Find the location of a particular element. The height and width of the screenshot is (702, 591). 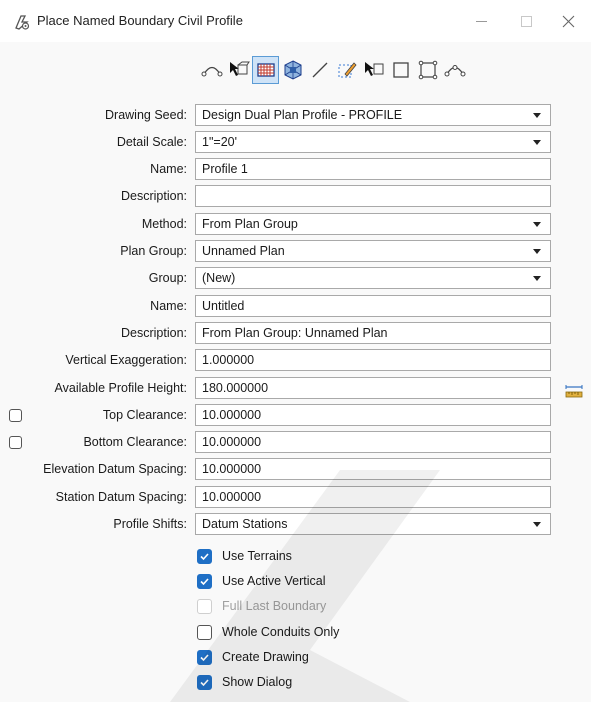

drawing-seed-select: Design Dual Plan Profile - PROFILE is located at coordinates (373, 115).